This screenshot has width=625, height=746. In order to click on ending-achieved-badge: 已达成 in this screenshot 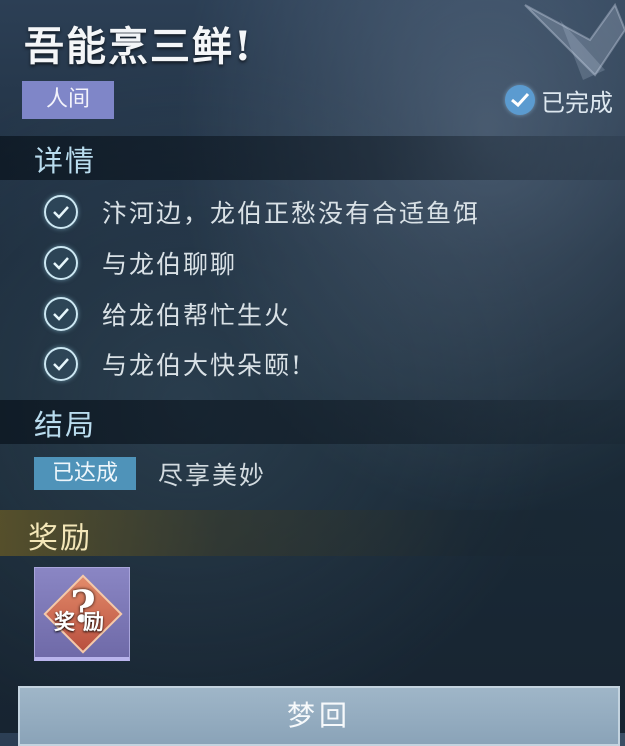, I will do `click(85, 473)`.